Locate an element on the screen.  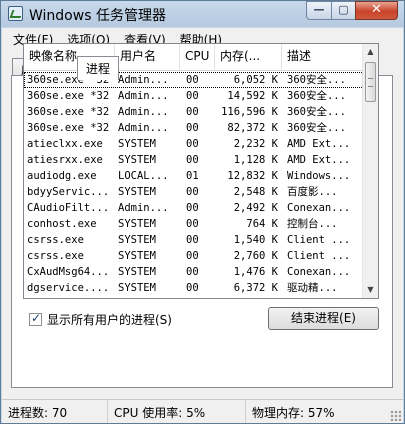
show-all-users-checkbox is located at coordinates (35, 318).